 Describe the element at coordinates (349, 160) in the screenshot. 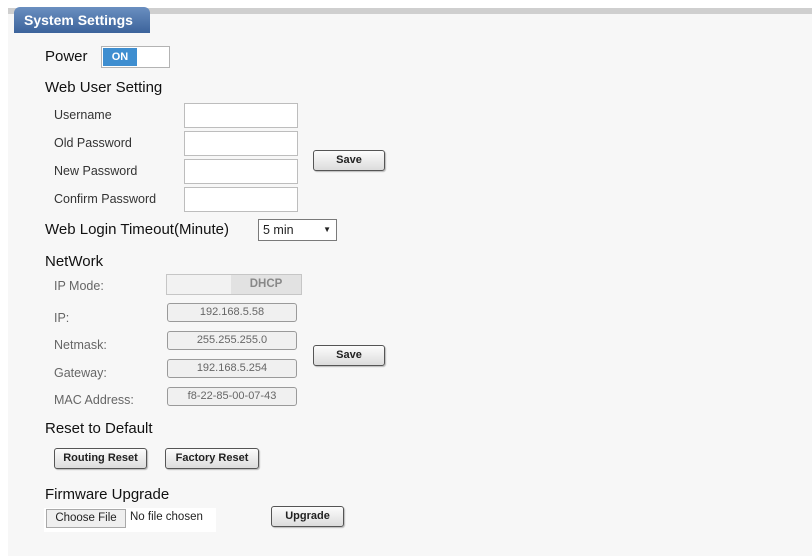

I see `web-user-save-button: Save` at that location.